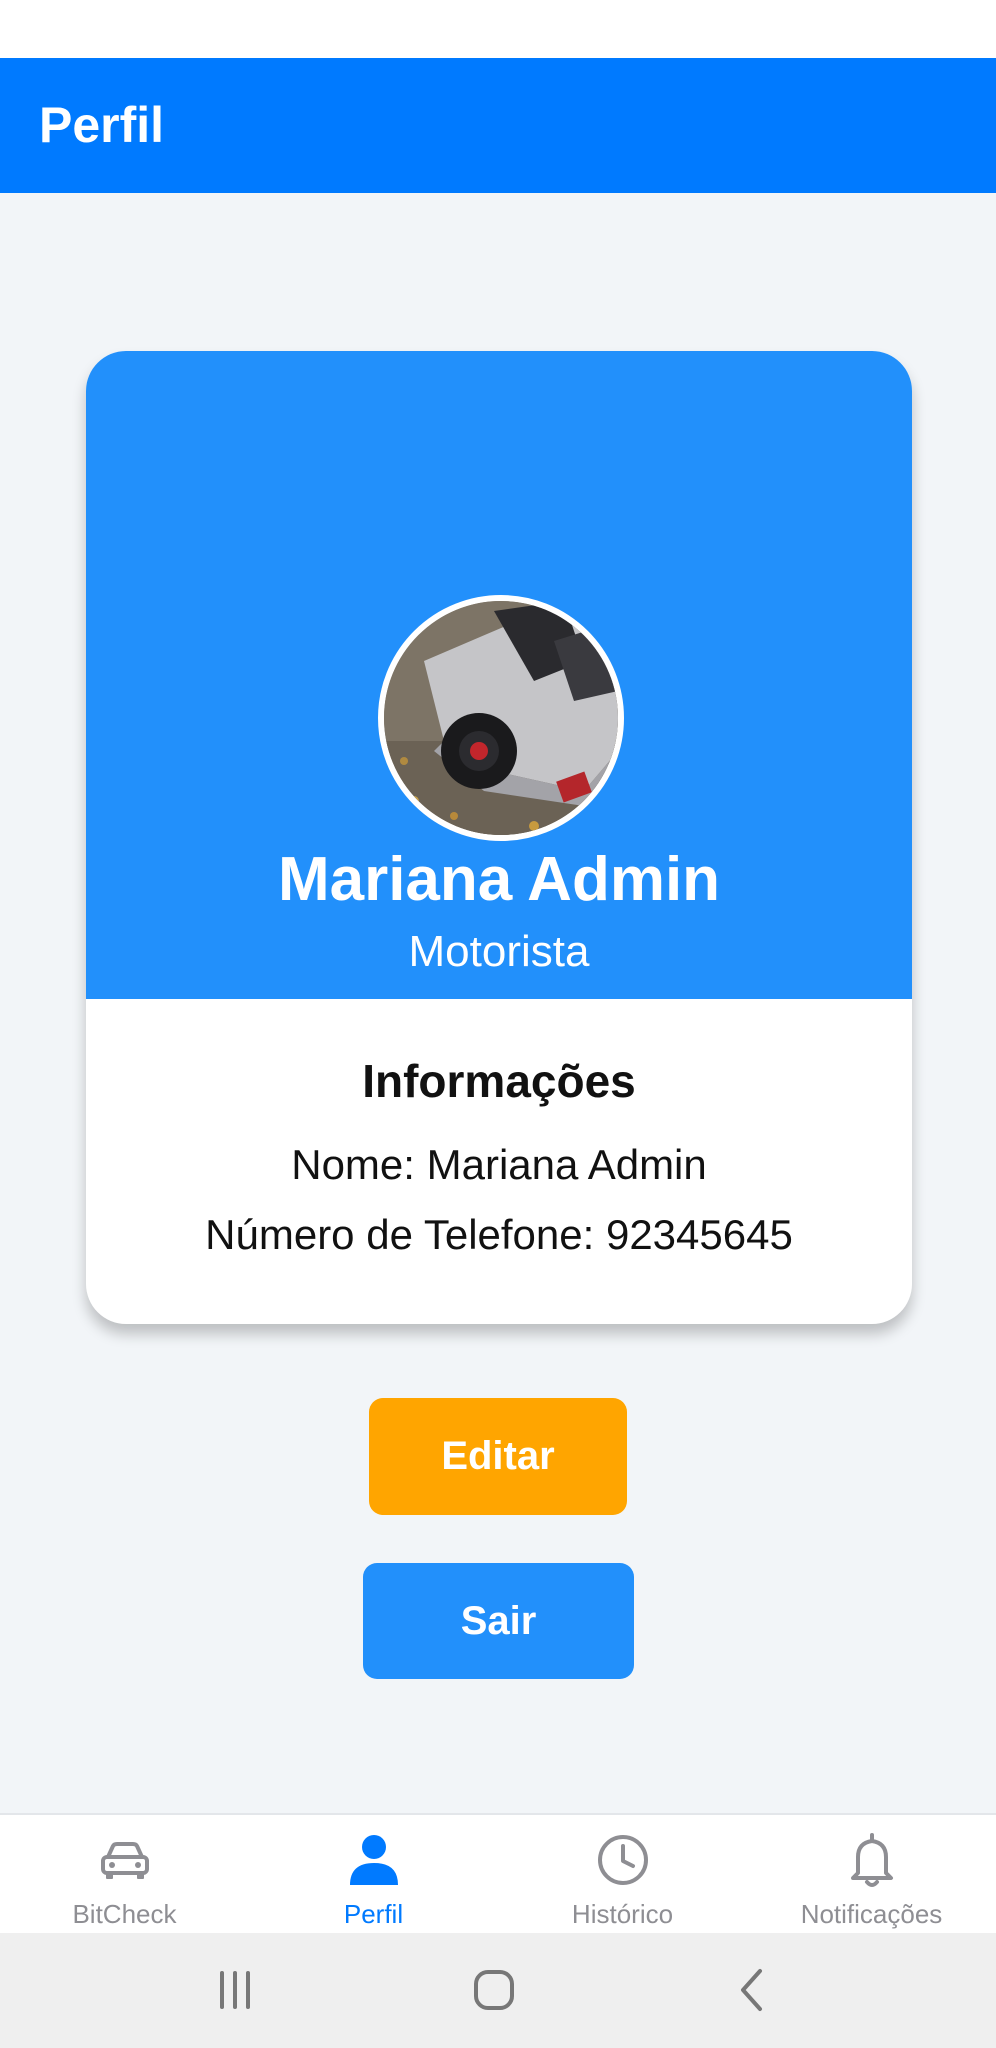  What do you see at coordinates (498, 29) in the screenshot?
I see `status-bar` at bounding box center [498, 29].